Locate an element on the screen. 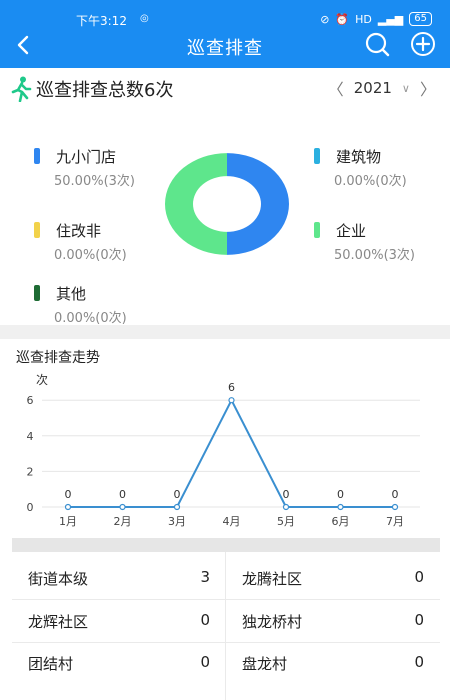  area-cell: 街道本级 3 is located at coordinates (119, 579).